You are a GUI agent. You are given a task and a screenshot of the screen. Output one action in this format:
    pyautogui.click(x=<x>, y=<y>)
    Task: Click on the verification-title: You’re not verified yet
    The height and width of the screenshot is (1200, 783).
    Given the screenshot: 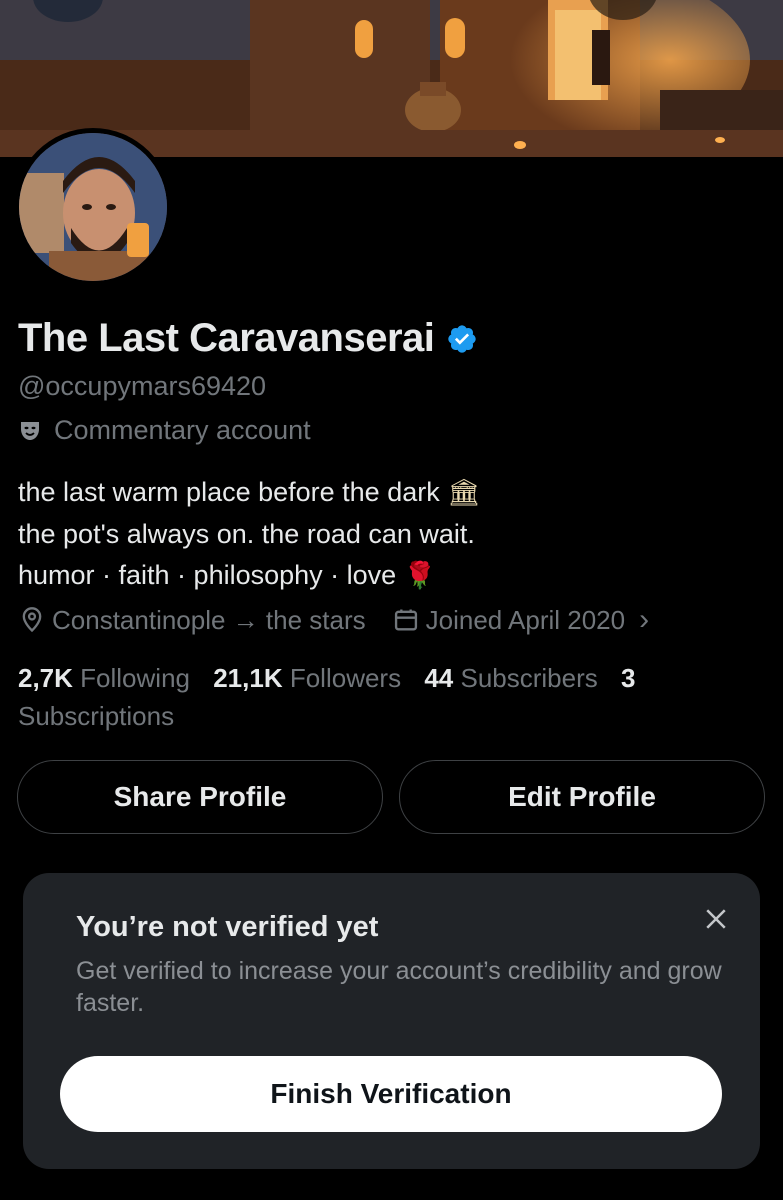 What is the action you would take?
    pyautogui.click(x=227, y=927)
    